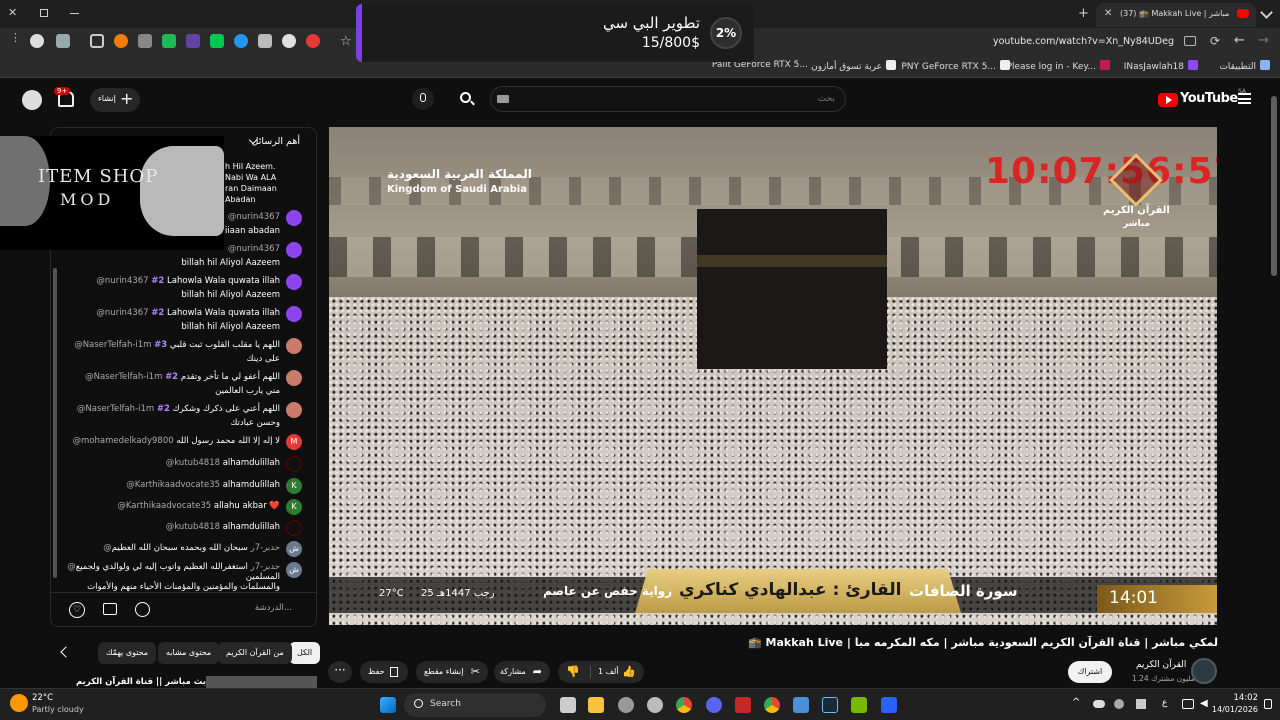 This screenshot has height=720, width=1280. What do you see at coordinates (1268, 704) in the screenshot?
I see `notification-center-icon` at bounding box center [1268, 704].